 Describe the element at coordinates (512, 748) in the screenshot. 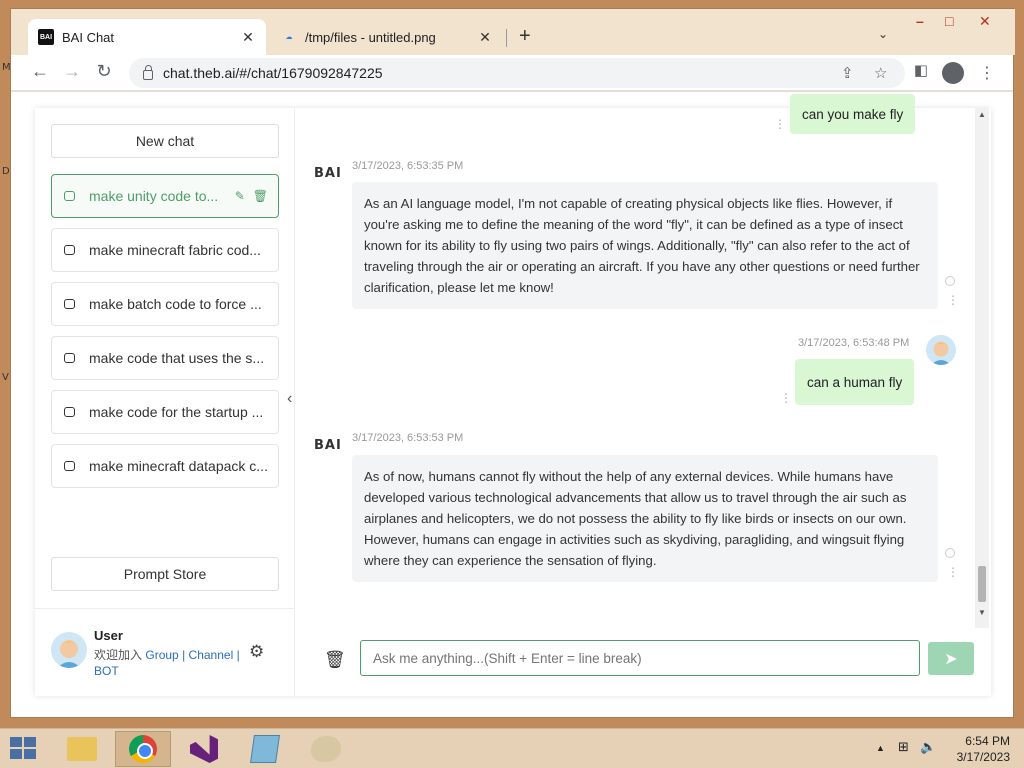

I see `windows-taskbar: ▲ ⊞ 🔈 6:54 PM 3/17/2023` at that location.